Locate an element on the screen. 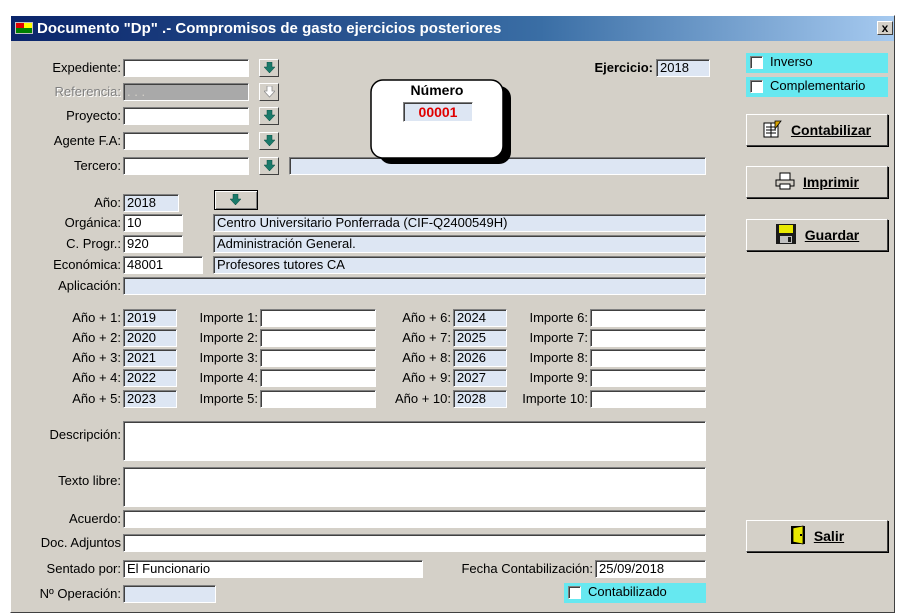 Image resolution: width=897 pixels, height=615 pixels. budget-lookup-button is located at coordinates (236, 200).